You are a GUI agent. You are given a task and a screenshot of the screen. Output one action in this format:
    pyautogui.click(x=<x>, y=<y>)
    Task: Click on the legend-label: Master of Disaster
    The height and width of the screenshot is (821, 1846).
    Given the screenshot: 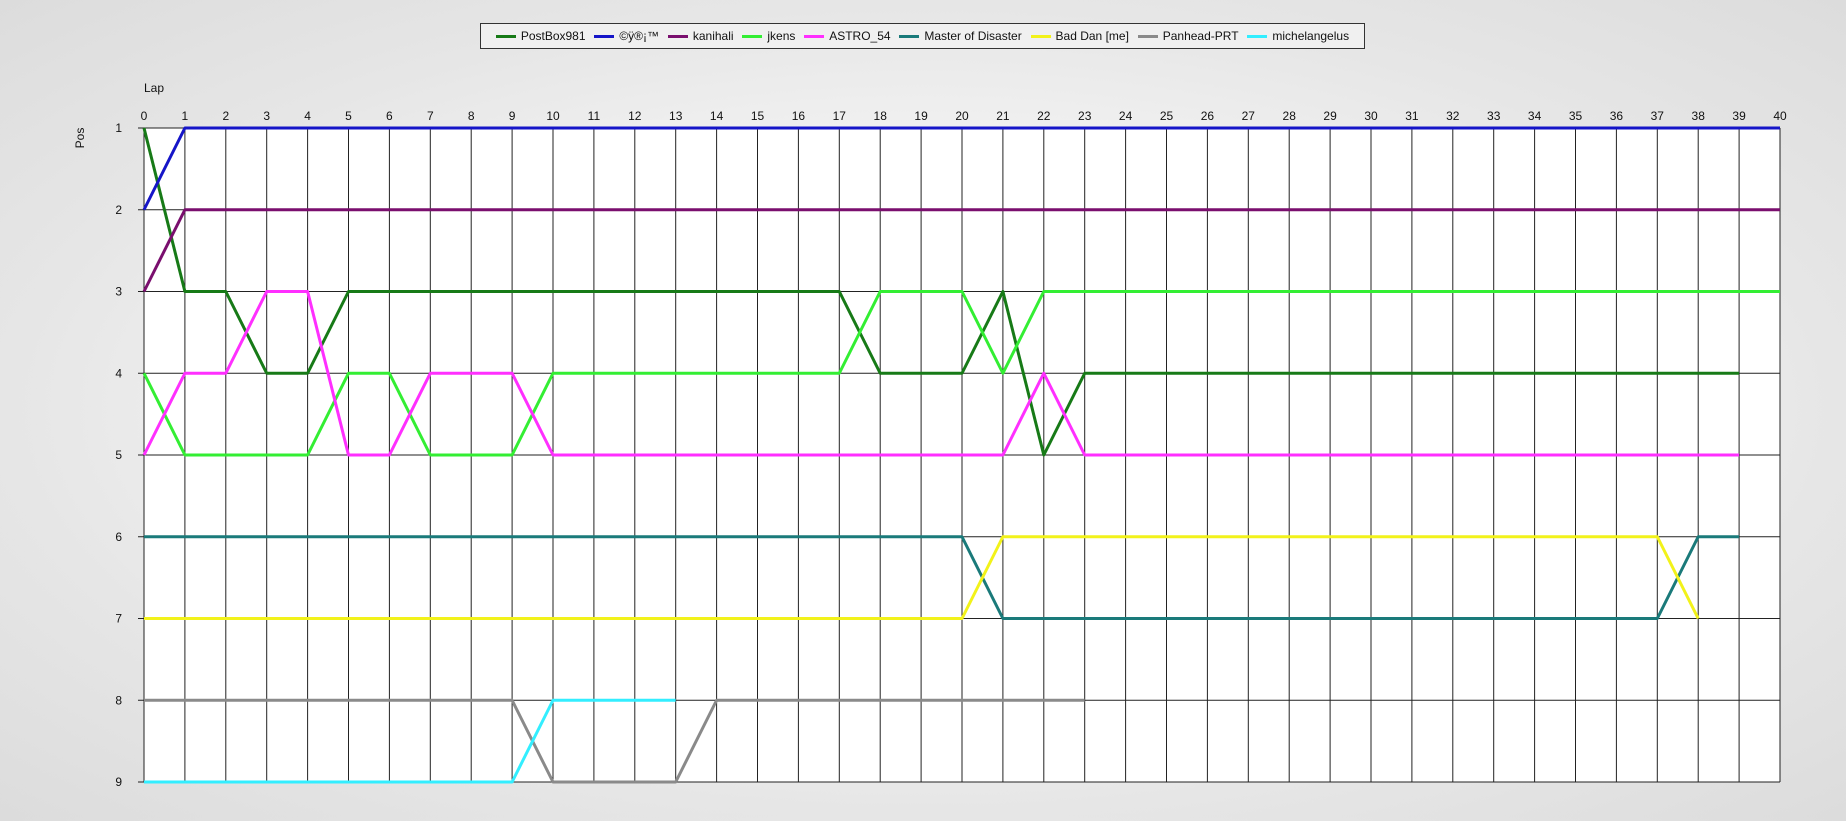 What is the action you would take?
    pyautogui.click(x=973, y=36)
    